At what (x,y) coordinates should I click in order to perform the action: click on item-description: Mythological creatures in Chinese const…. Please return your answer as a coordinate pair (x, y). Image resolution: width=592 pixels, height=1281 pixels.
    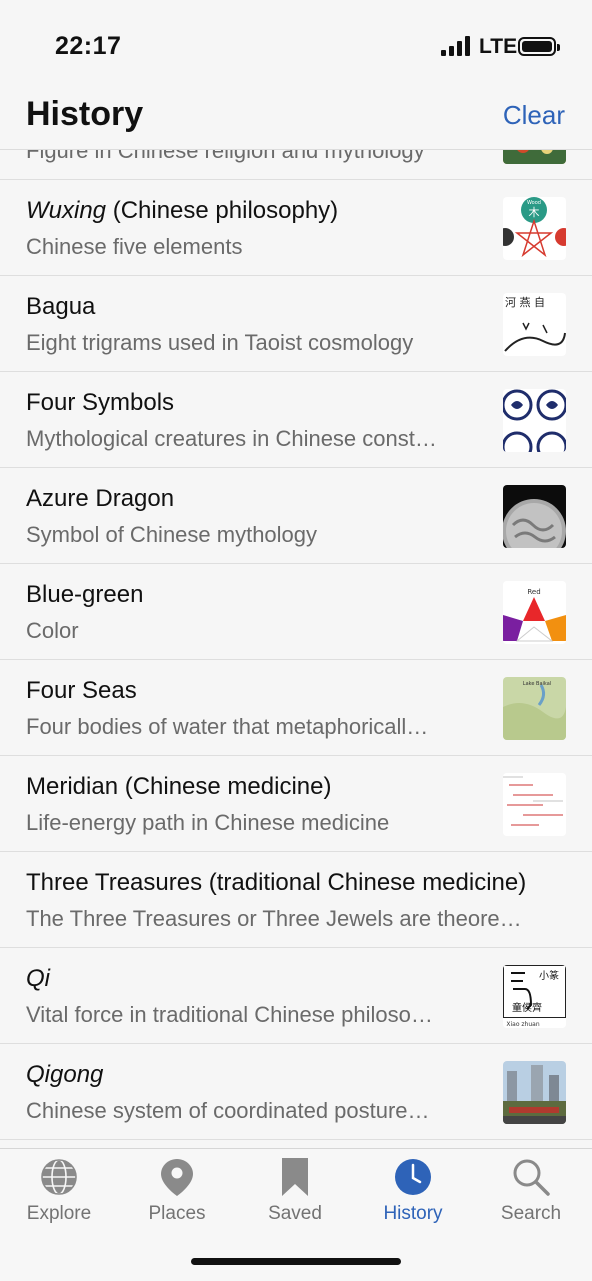
    Looking at the image, I should click on (231, 438).